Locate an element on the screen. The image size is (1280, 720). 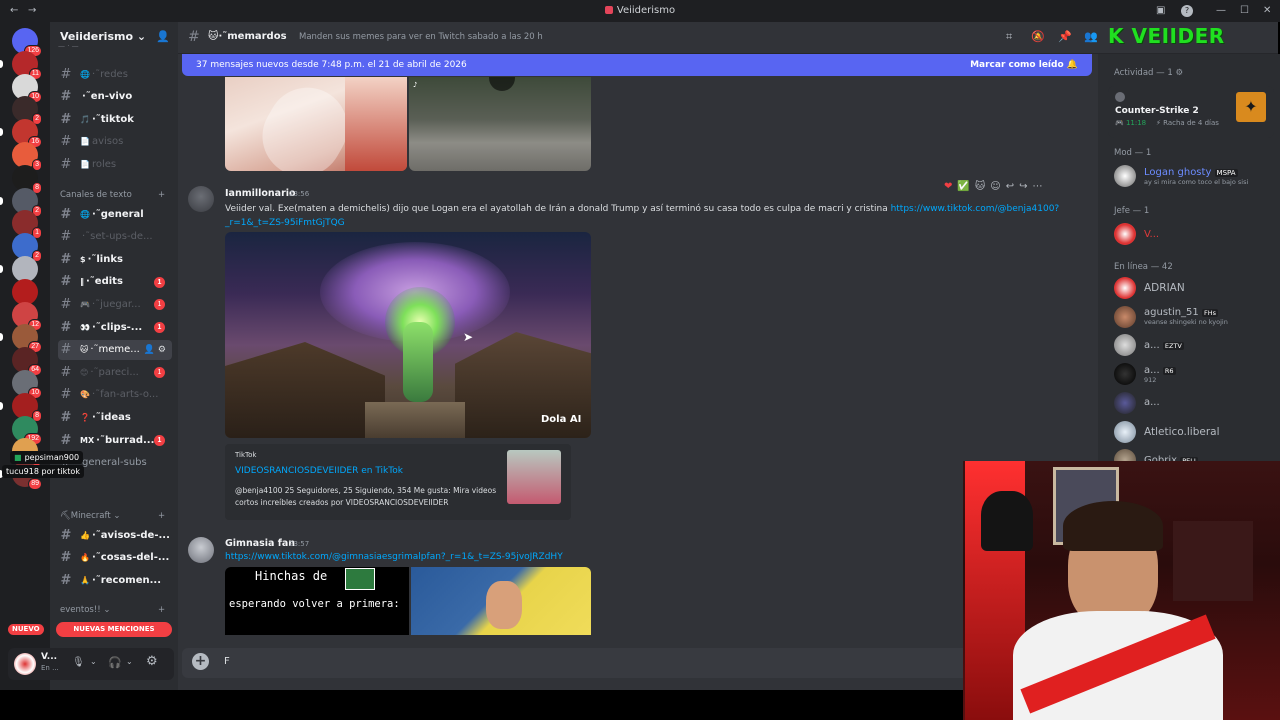
member-item: ADRIAN is located at coordinates (1149, 288).